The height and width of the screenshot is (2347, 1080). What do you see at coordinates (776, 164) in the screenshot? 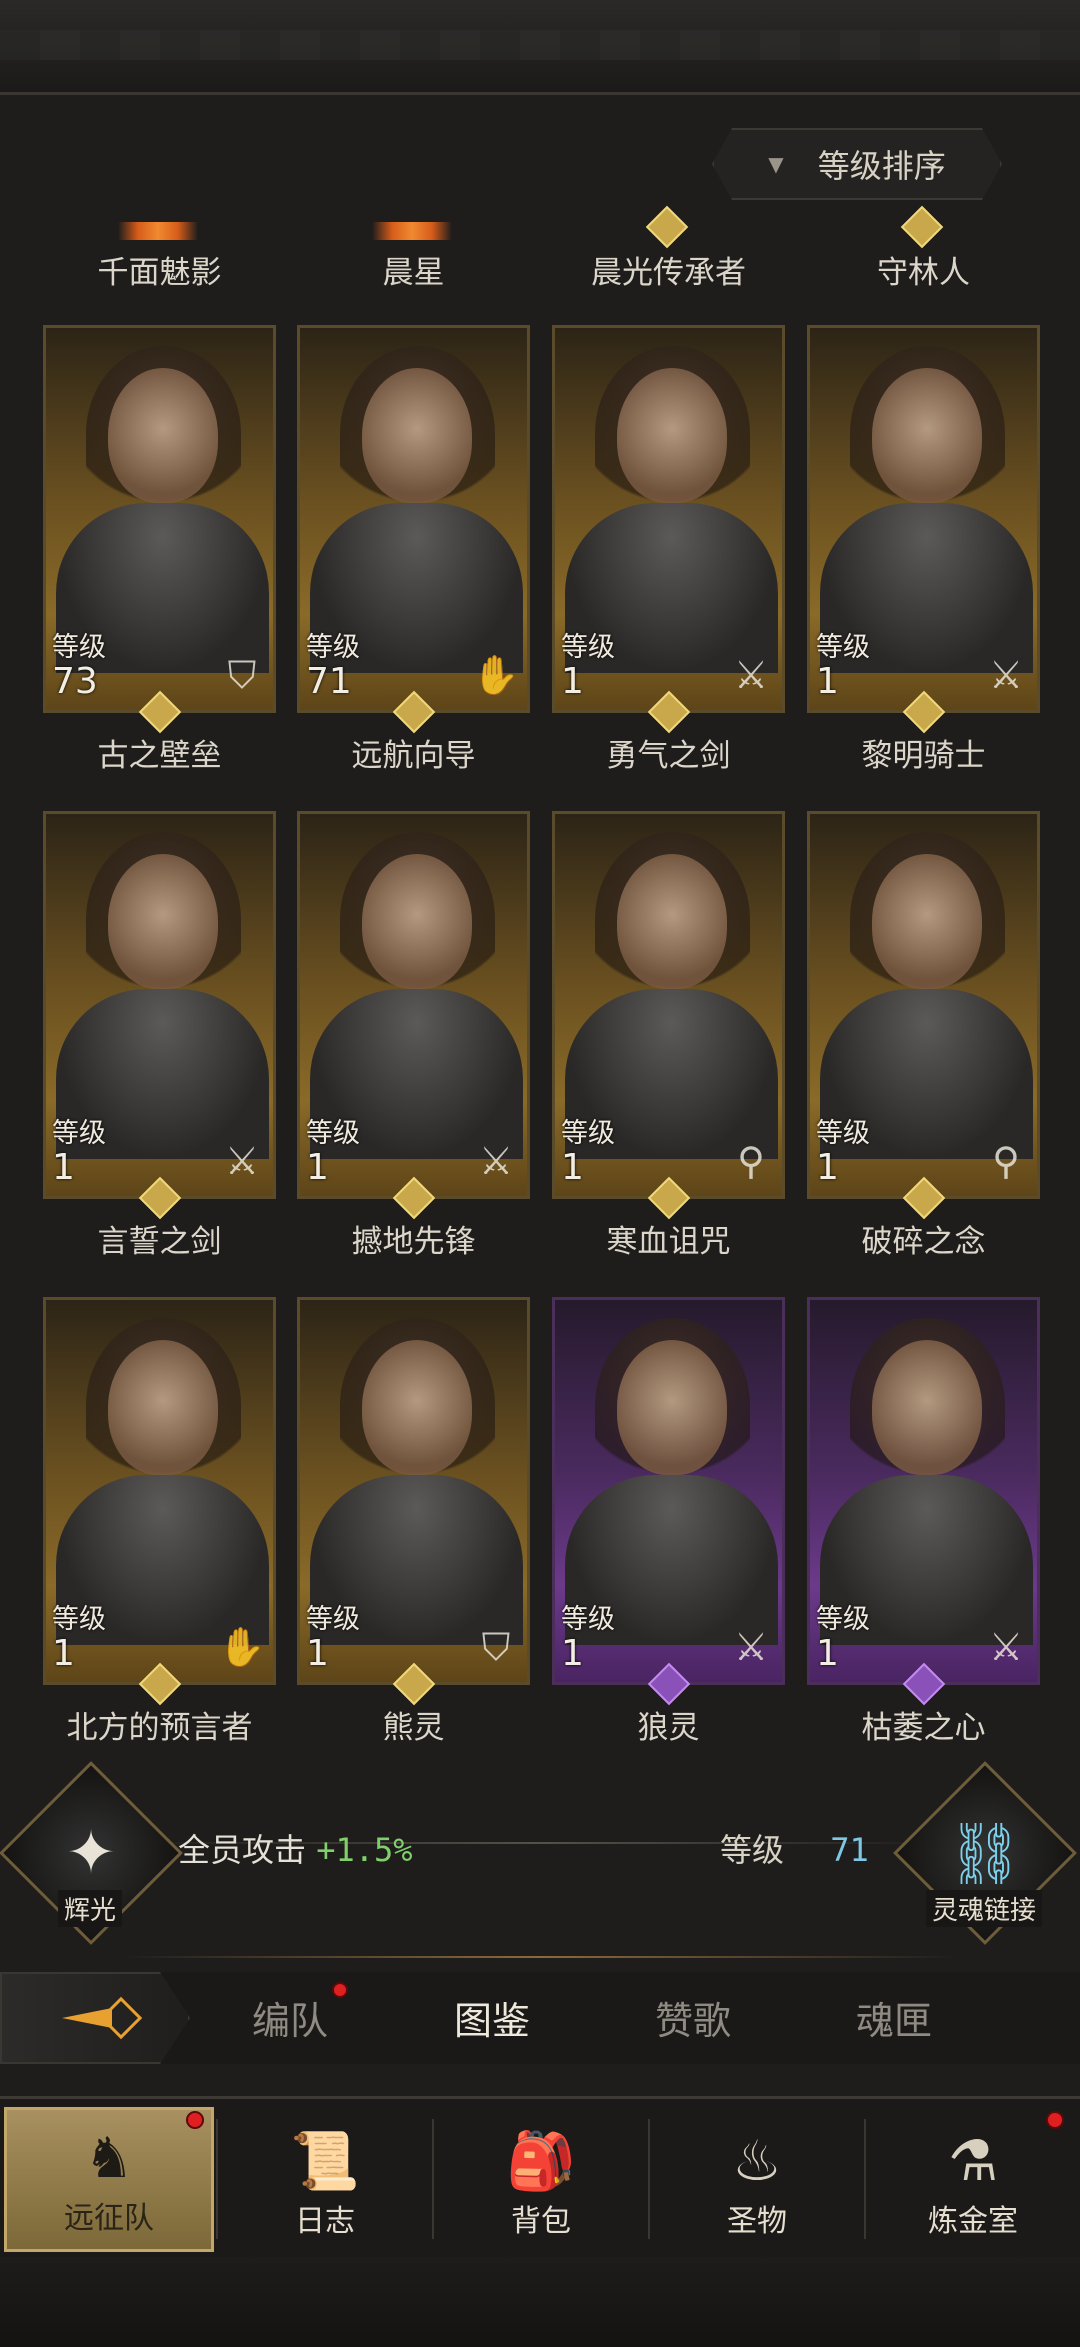
I see `dropdown-triangle-icon: ▼` at bounding box center [776, 164].